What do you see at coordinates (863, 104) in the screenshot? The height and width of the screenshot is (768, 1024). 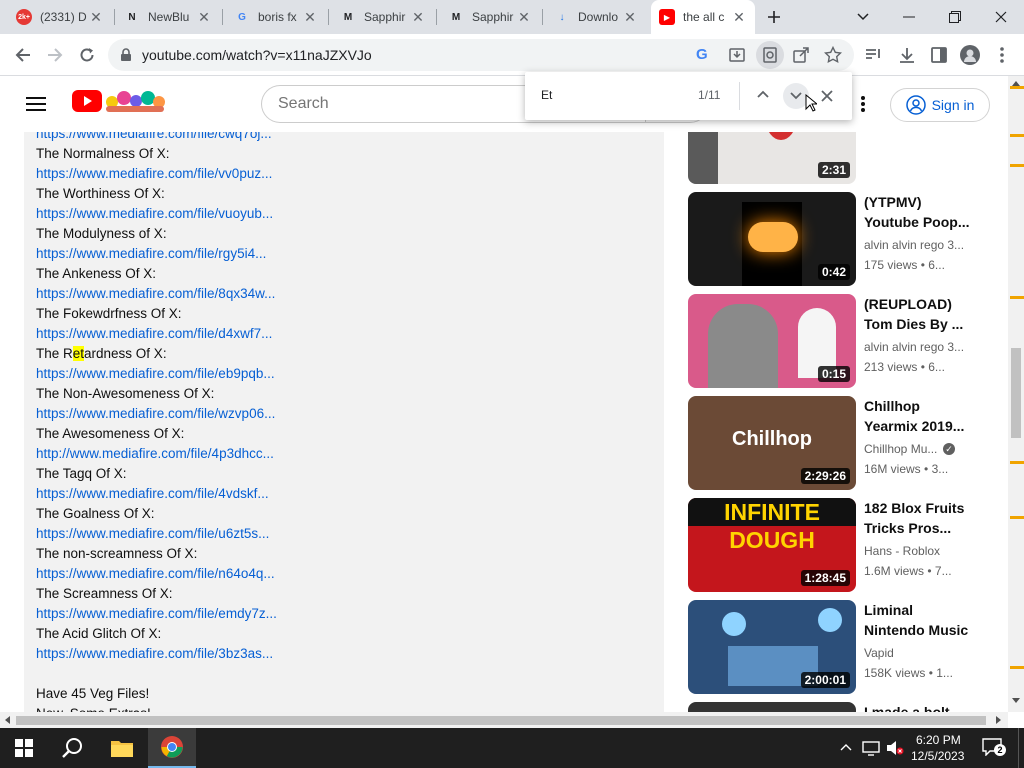 I see `settings-kebab-icon` at bounding box center [863, 104].